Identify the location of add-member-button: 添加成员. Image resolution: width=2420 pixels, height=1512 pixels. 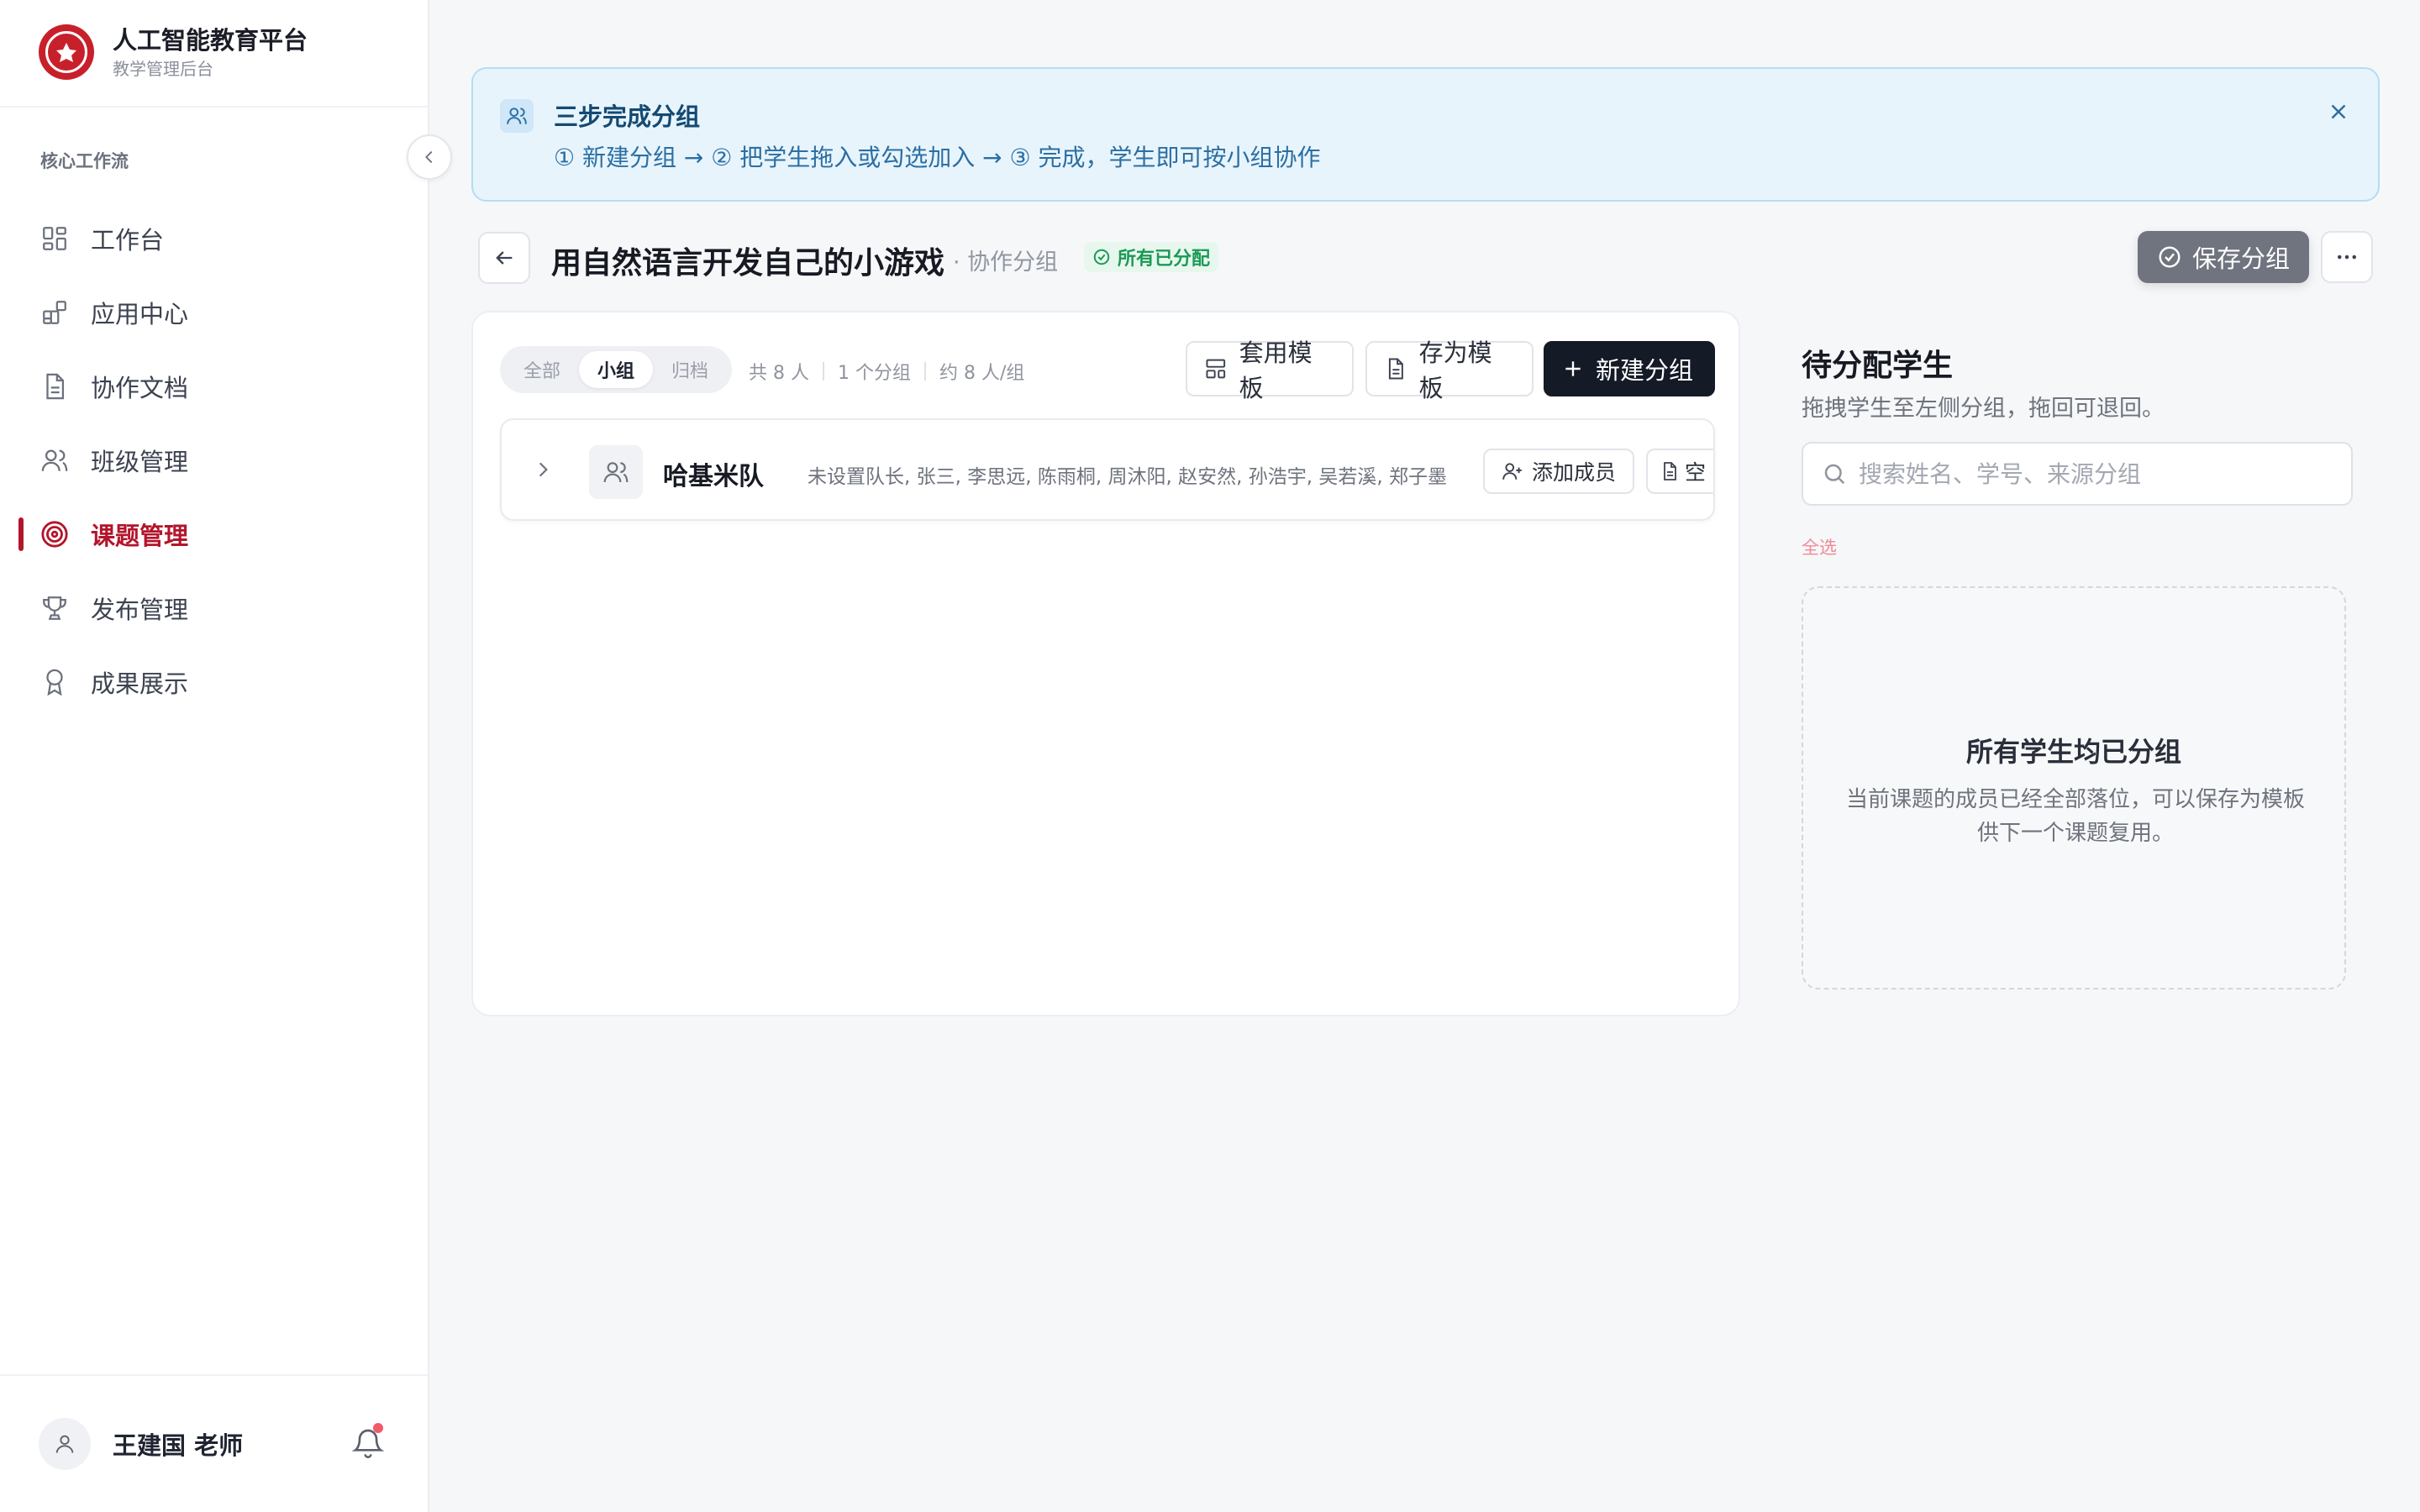
(1559, 471).